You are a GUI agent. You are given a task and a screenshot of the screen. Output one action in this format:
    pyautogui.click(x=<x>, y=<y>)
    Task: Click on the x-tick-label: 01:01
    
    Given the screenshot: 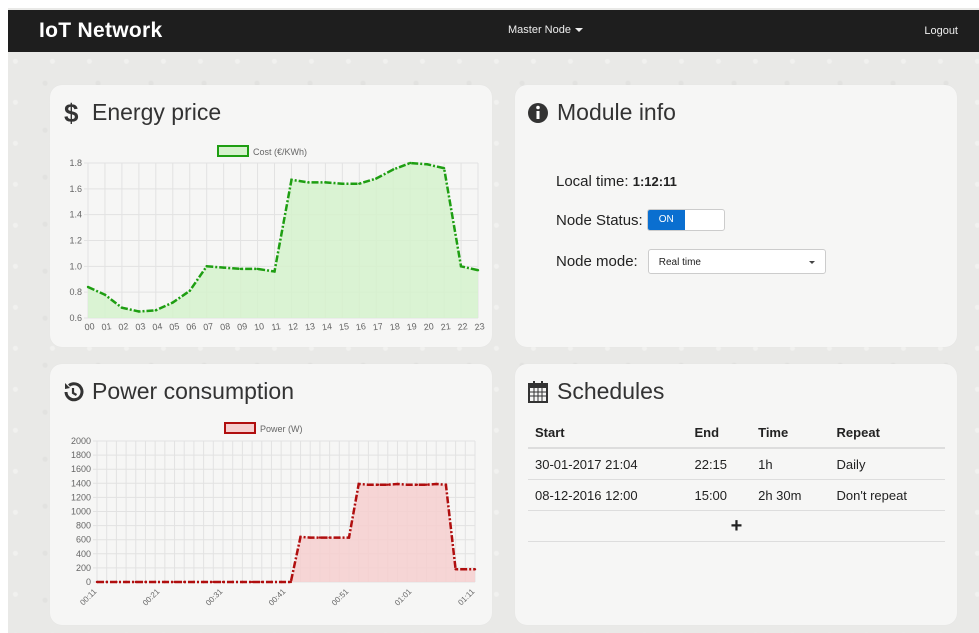 What is the action you would take?
    pyautogui.click(x=403, y=597)
    